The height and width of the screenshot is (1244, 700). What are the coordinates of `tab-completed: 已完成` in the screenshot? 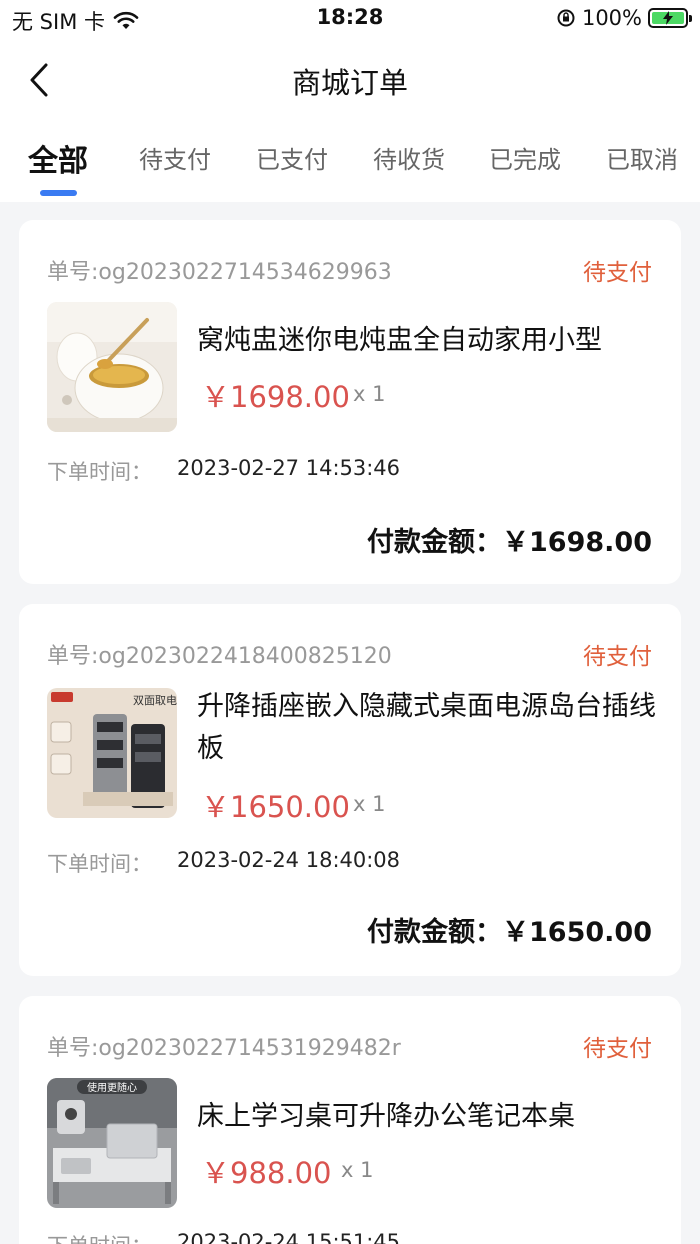 It's located at (525, 157).